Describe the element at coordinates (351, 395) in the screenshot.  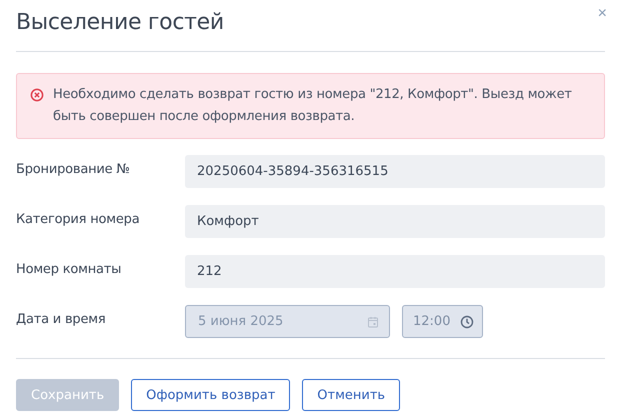
I see `action-button: Отменить` at that location.